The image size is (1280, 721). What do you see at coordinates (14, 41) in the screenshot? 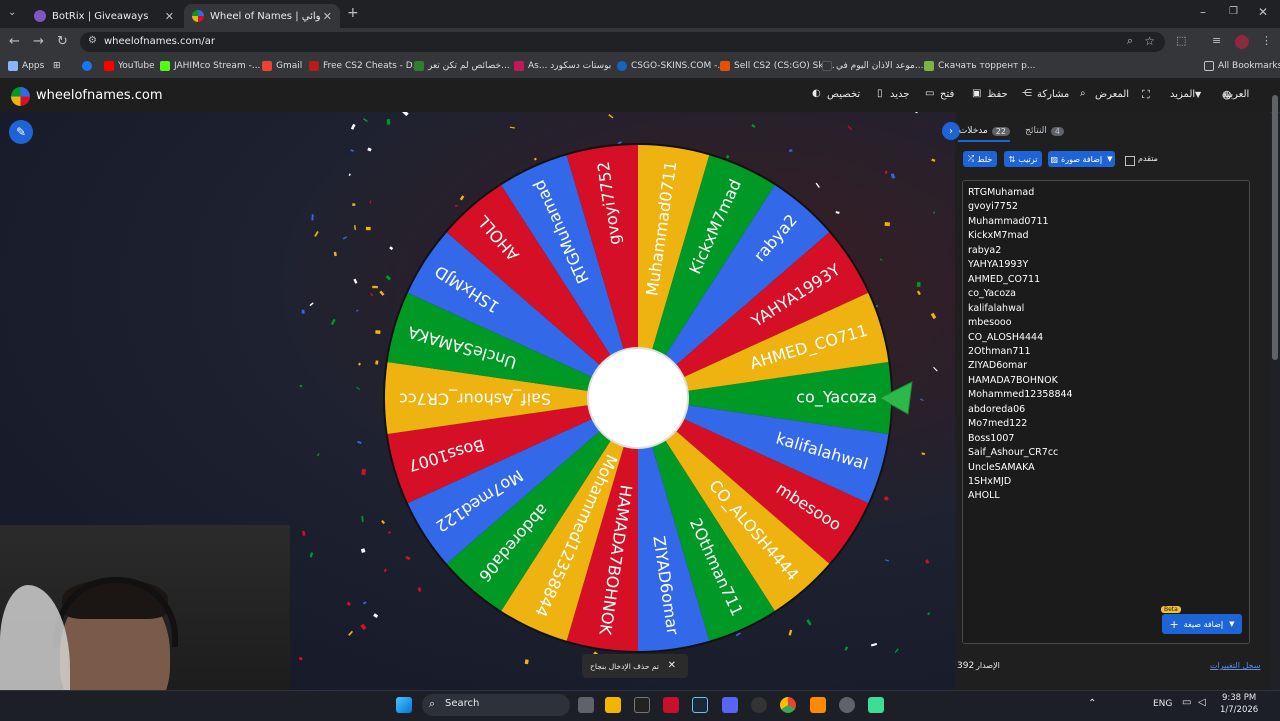
I see `back-icon: ←` at bounding box center [14, 41].